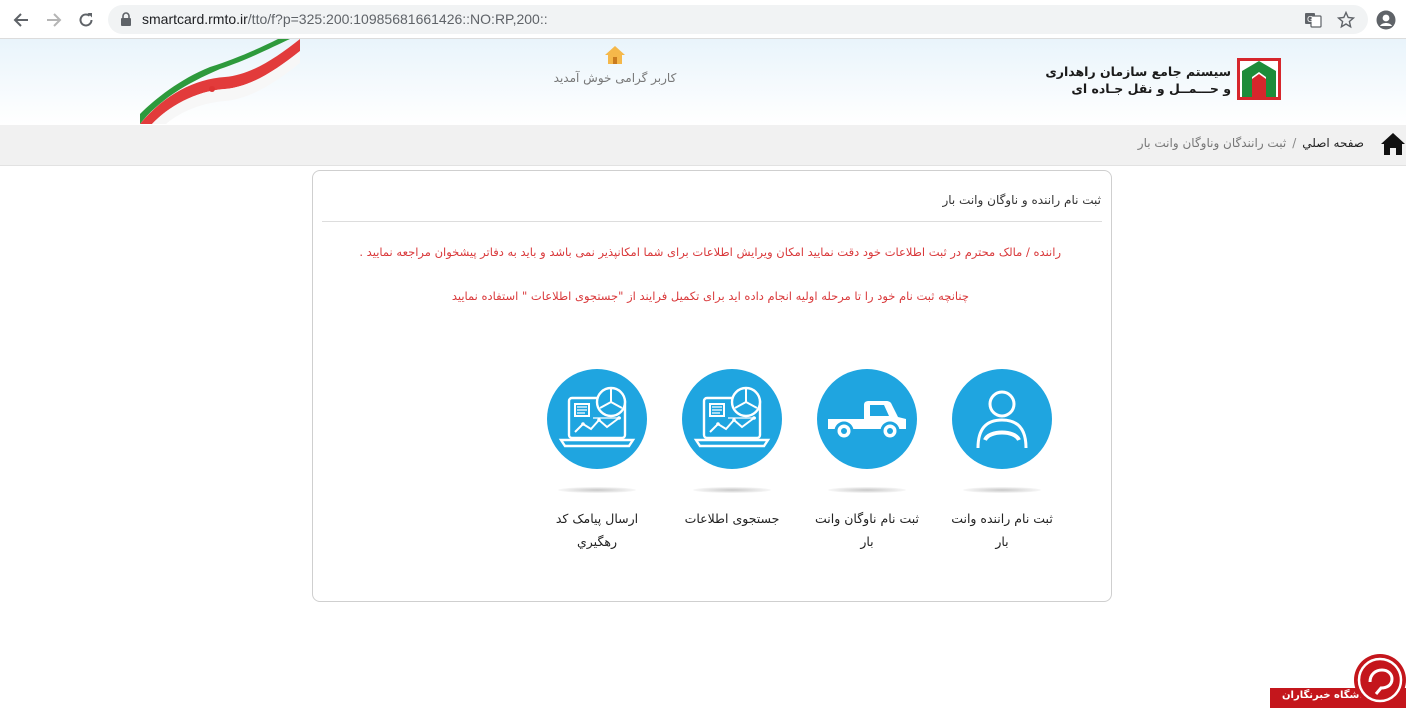 The height and width of the screenshot is (708, 1406). I want to click on reload-button, so click(86, 20).